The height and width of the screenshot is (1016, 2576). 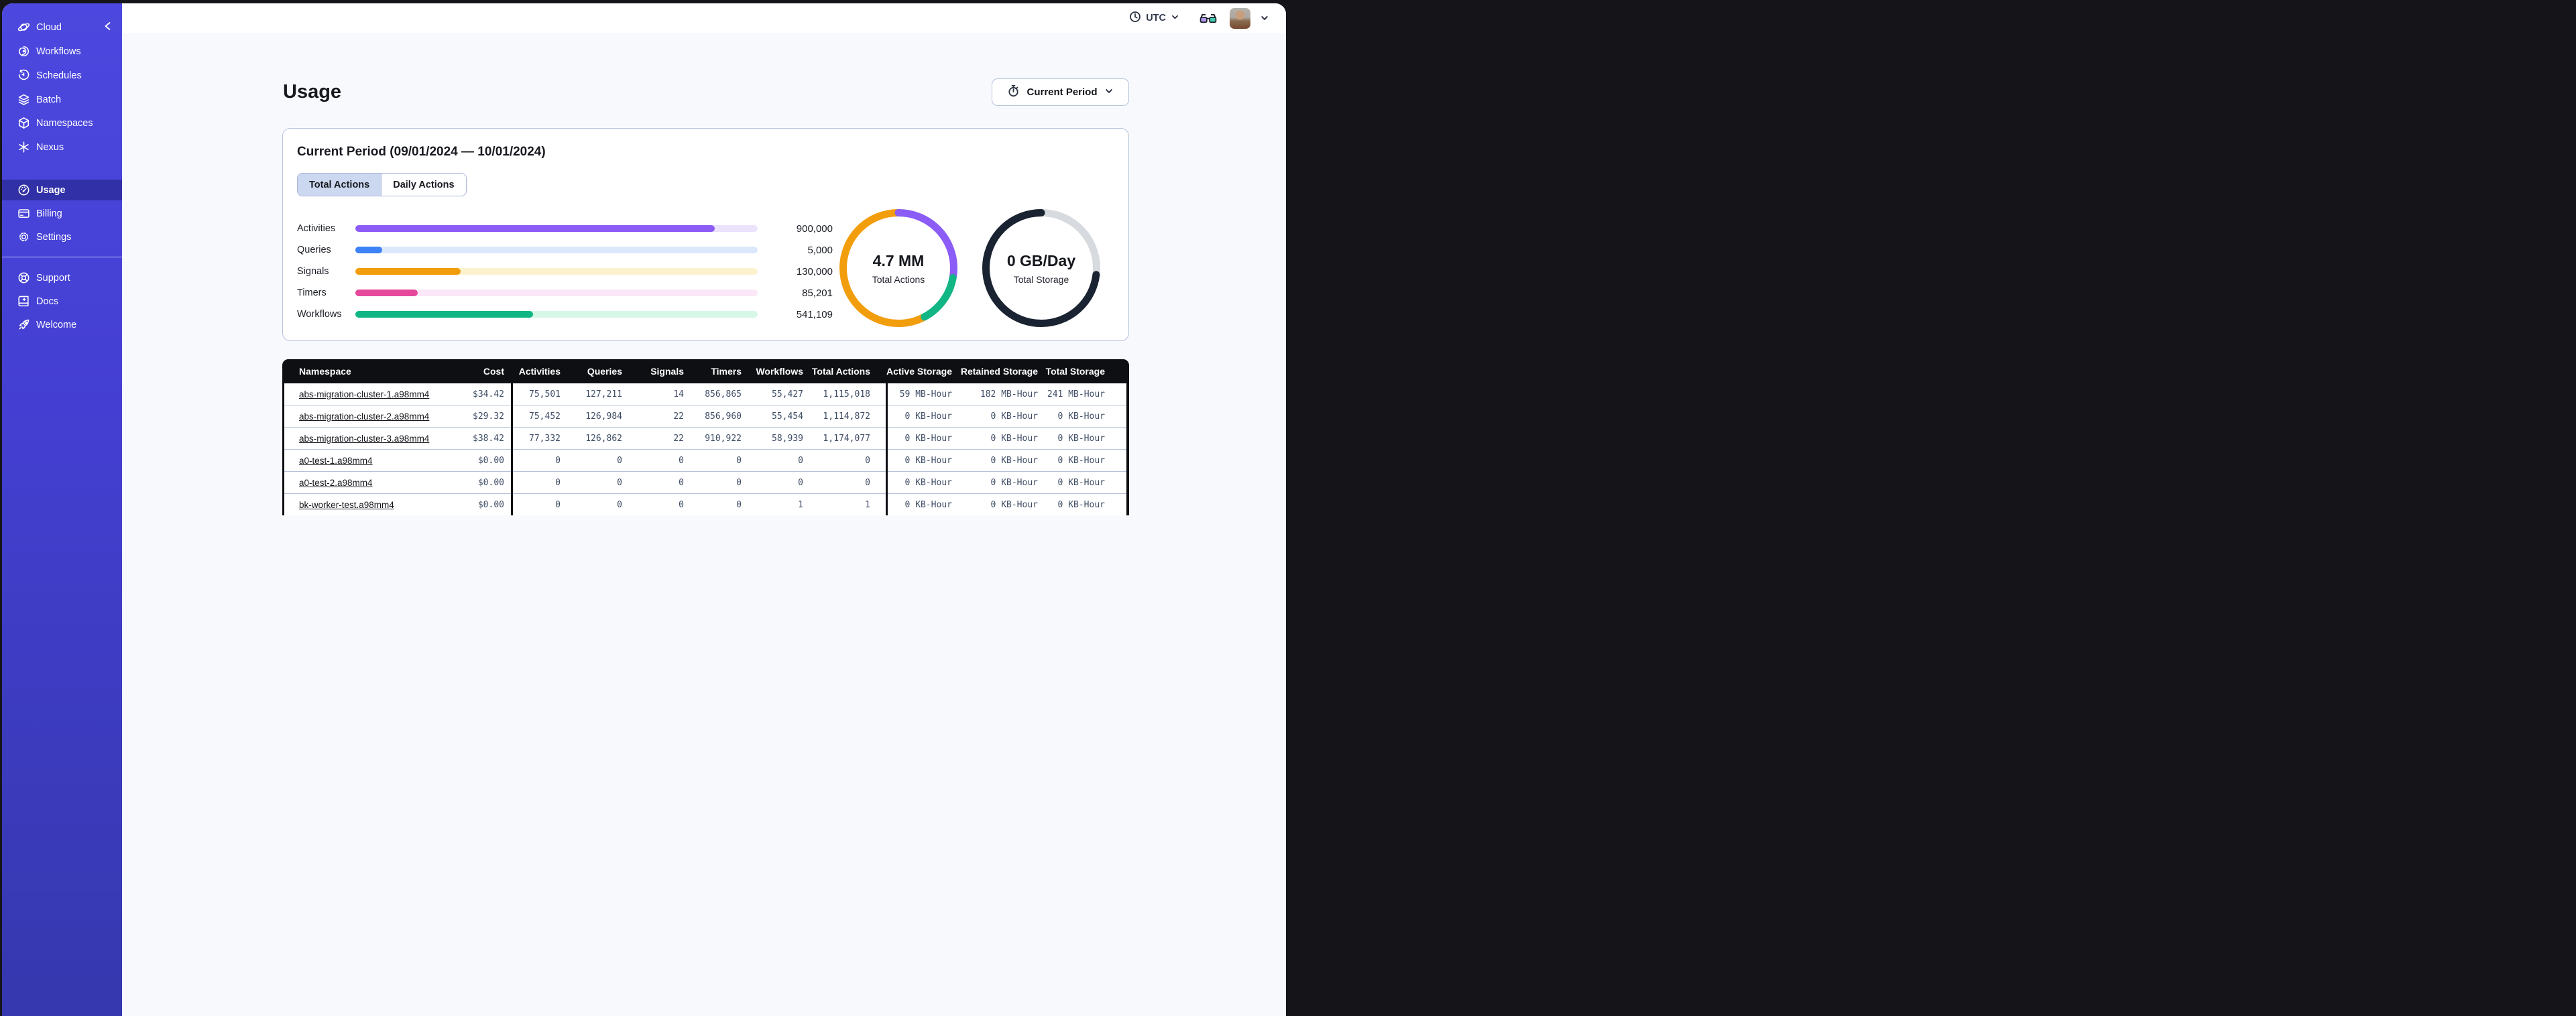 I want to click on table-cell: 241 MB-Hour, so click(x=1076, y=394).